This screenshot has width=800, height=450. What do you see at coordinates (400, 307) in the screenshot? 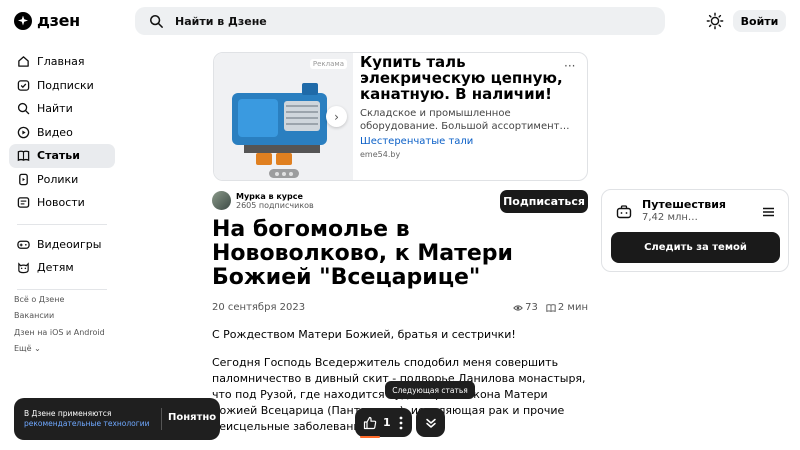
I see `article-meta: 20 сентября 2023 73 2 мин` at bounding box center [400, 307].